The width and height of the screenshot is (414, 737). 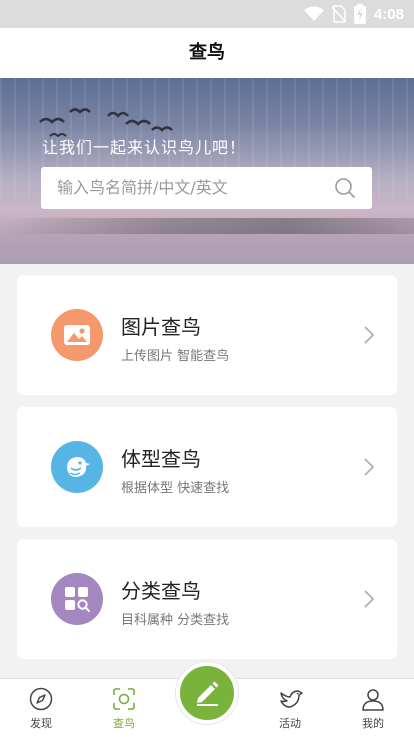 I want to click on bird-icon, so click(x=78, y=467).